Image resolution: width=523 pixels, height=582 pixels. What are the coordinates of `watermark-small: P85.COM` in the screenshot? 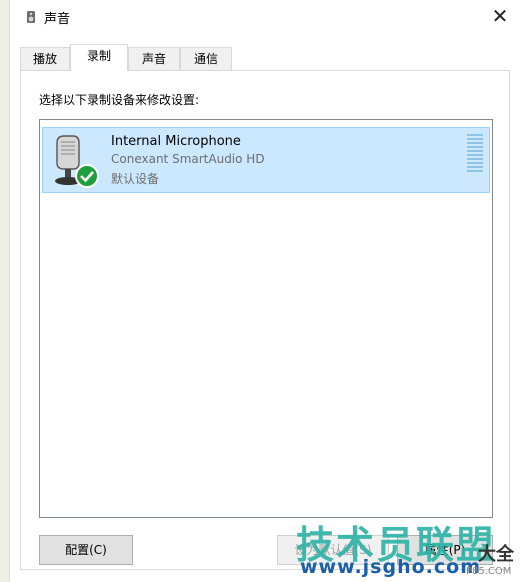 It's located at (489, 571).